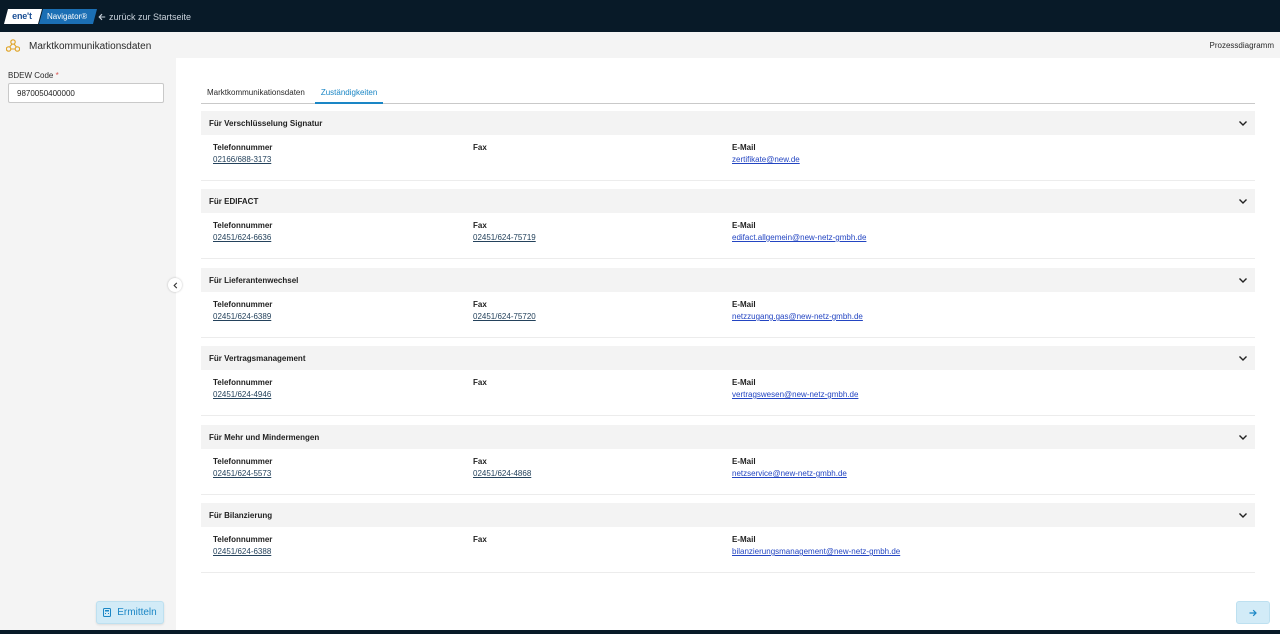  I want to click on phone-column: Telefonnummer 02451/624-4946, so click(242, 388).